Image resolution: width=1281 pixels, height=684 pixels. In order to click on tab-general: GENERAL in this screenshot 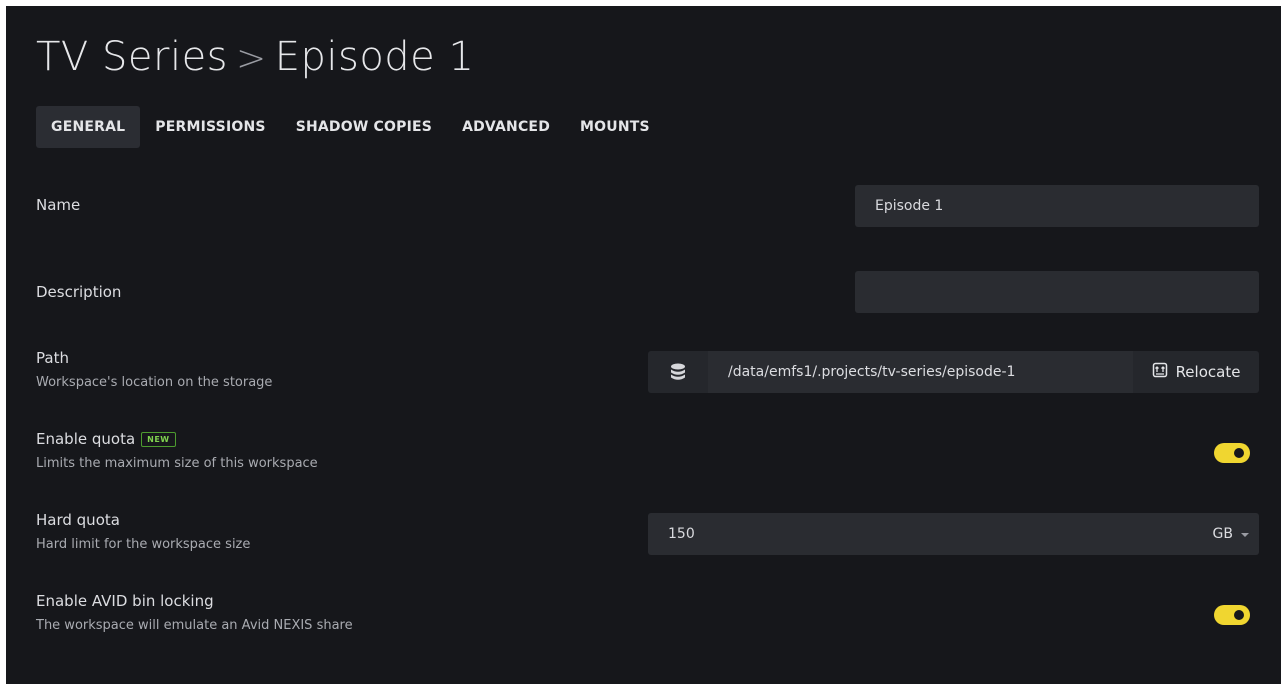, I will do `click(88, 127)`.